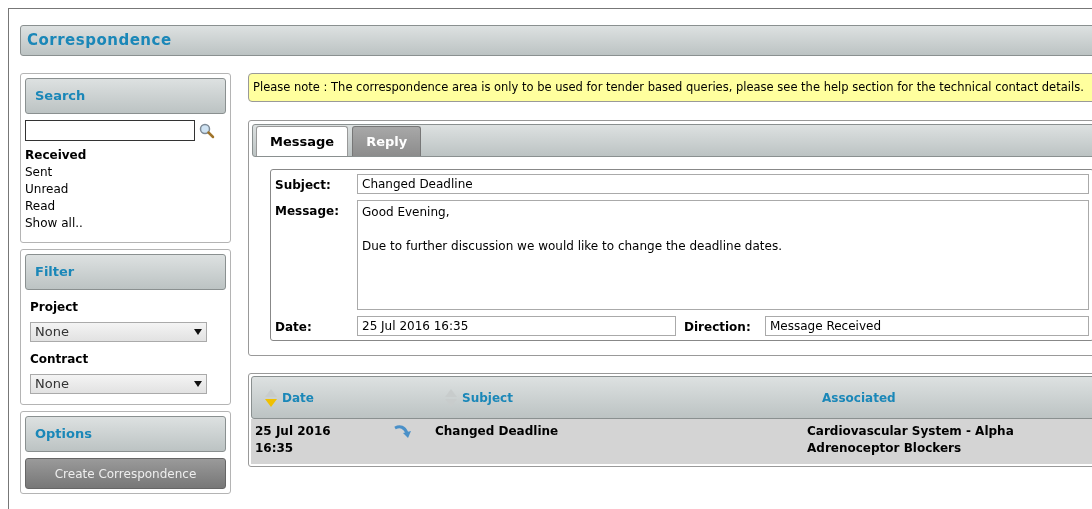 The width and height of the screenshot is (1092, 509). I want to click on field-label: Contract, so click(60, 359).